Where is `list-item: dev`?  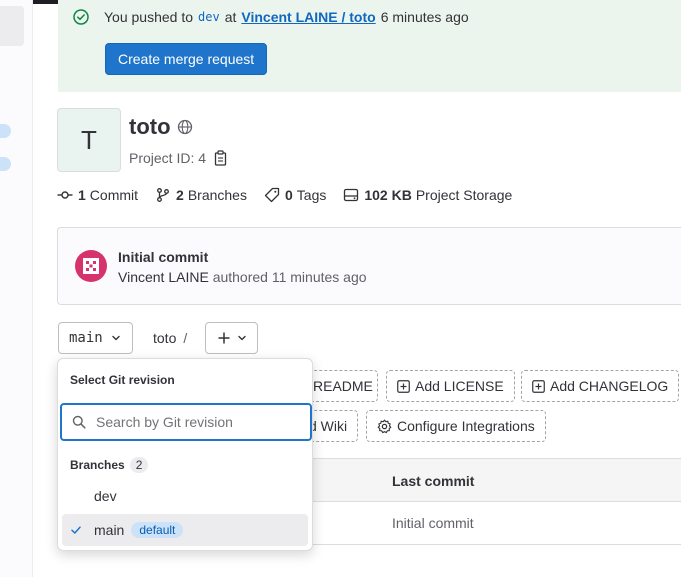
list-item: dev is located at coordinates (185, 496).